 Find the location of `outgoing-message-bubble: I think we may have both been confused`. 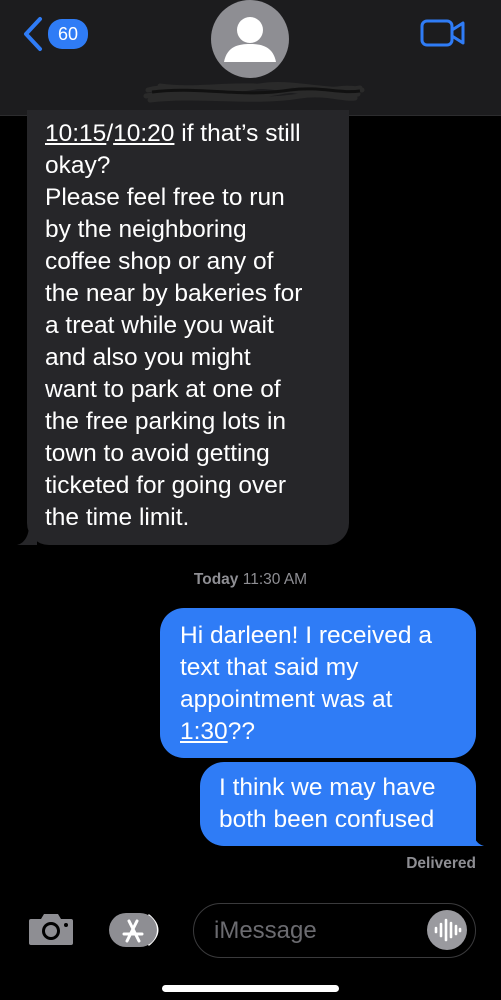

outgoing-message-bubble: I think we may have both been confused is located at coordinates (342, 804).